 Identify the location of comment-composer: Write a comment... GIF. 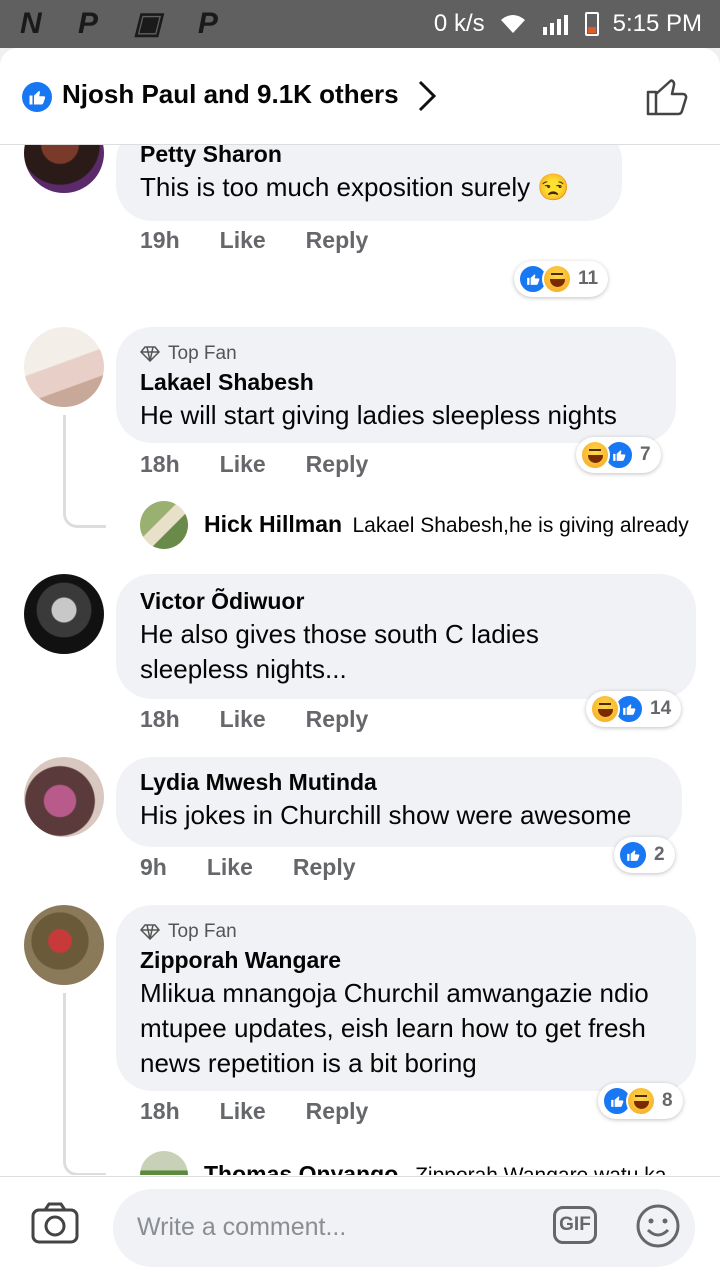
(360, 1228).